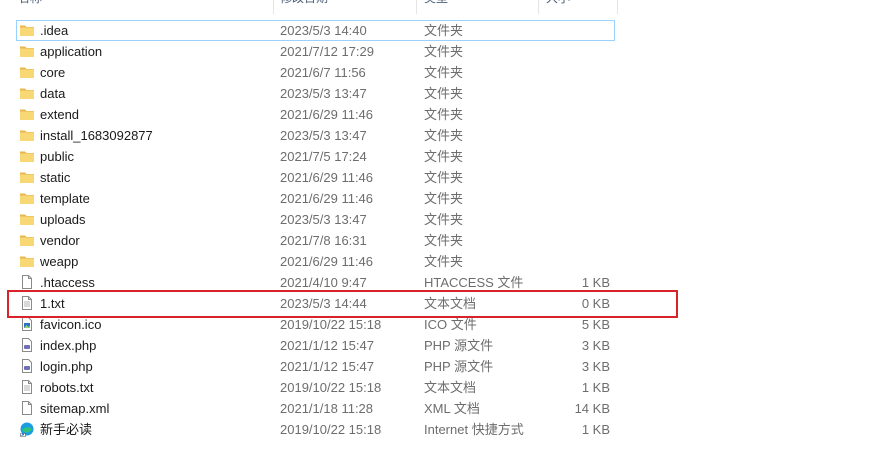 The image size is (895, 459). Describe the element at coordinates (68, 345) in the screenshot. I see `file-name: index.php` at that location.